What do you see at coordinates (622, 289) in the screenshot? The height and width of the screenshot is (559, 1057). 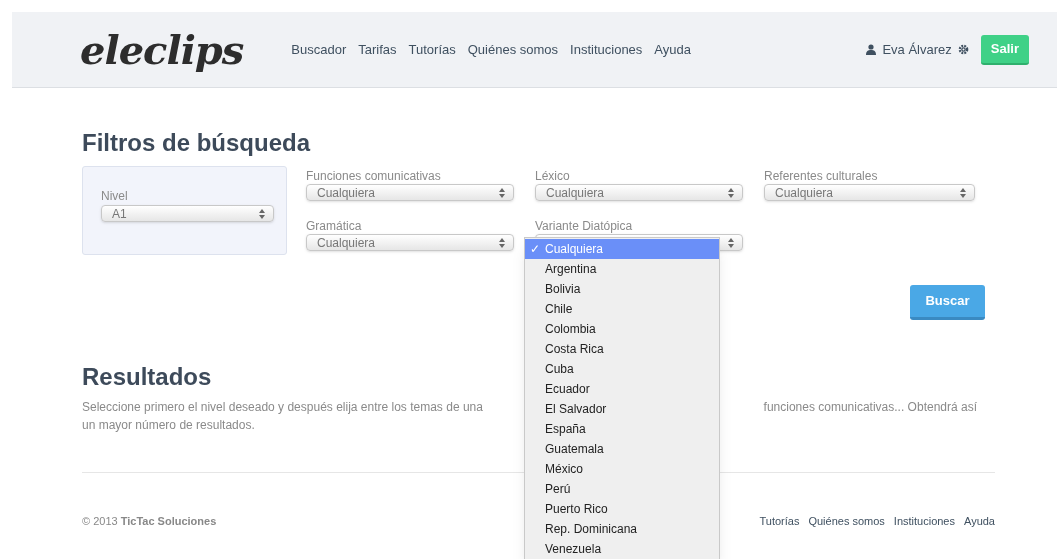 I see `dropdown-option: Bolivia` at bounding box center [622, 289].